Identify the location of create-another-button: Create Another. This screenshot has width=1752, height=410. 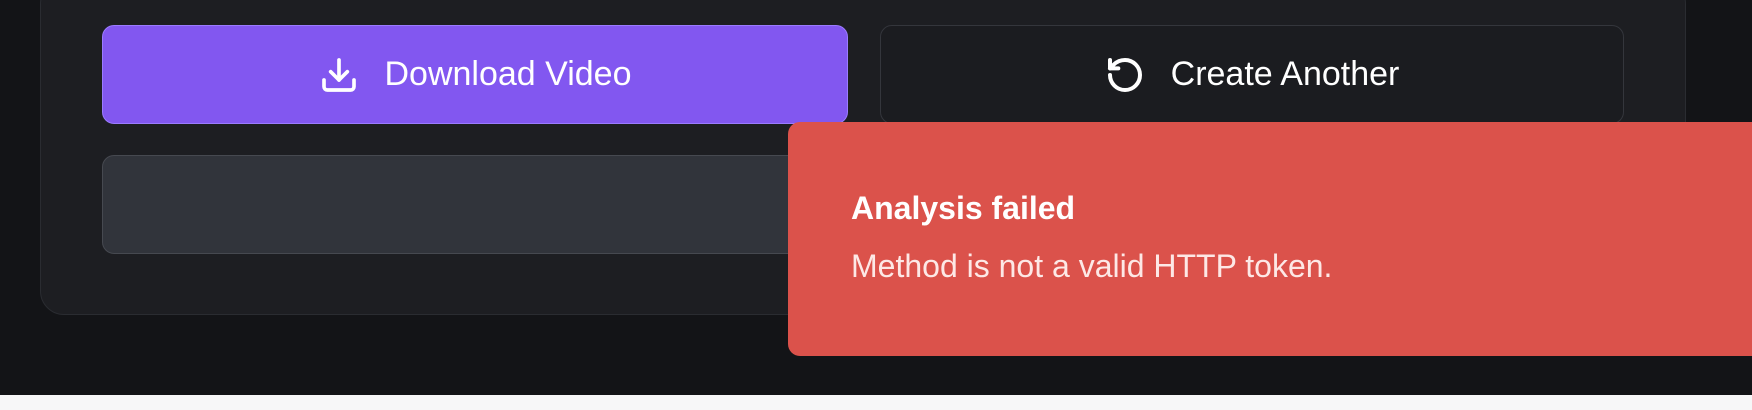
(1252, 74).